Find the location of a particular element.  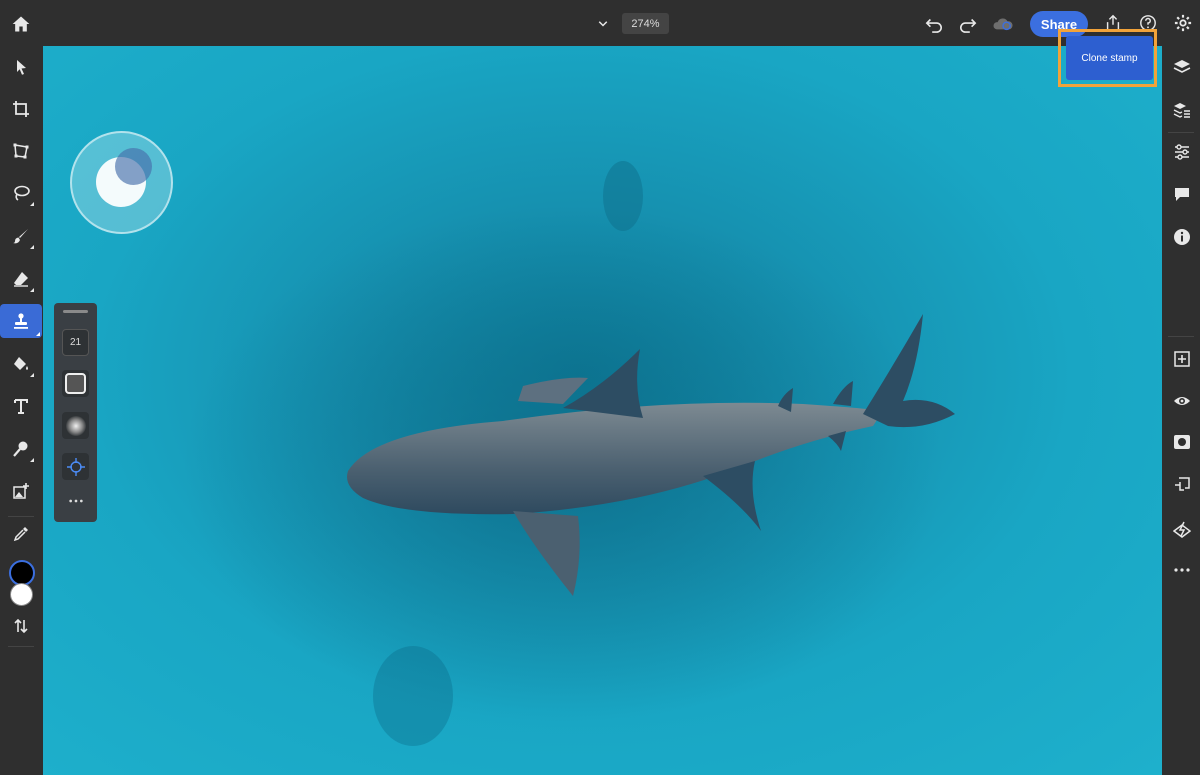

mask-icon is located at coordinates (1182, 442).